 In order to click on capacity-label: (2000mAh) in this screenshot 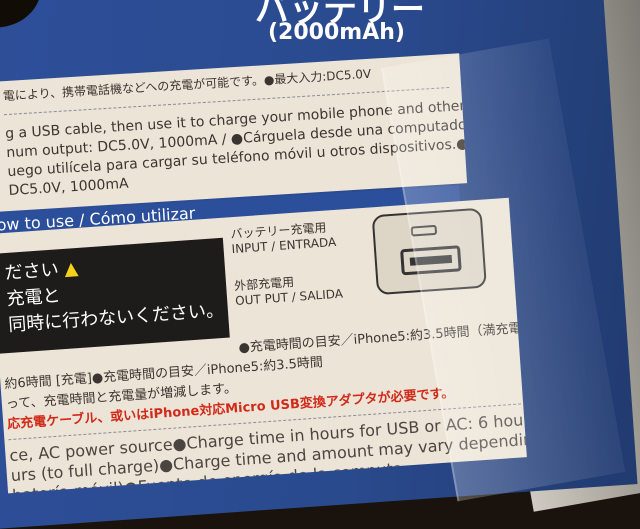, I will do `click(336, 32)`.